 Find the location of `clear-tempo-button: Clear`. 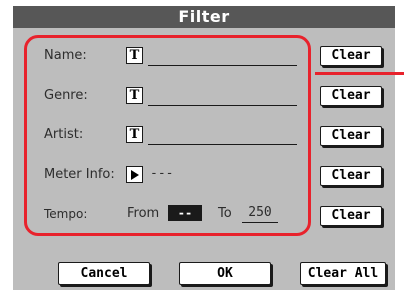

clear-tempo-button: Clear is located at coordinates (351, 216).